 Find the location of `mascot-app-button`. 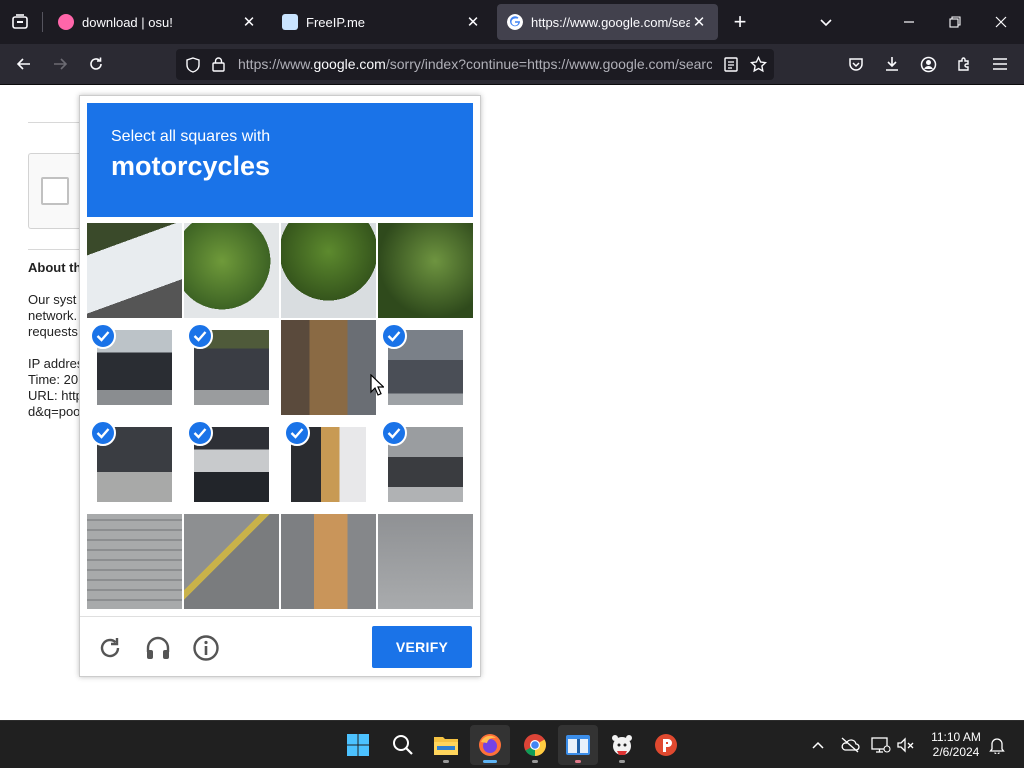

mascot-app-button is located at coordinates (622, 745).